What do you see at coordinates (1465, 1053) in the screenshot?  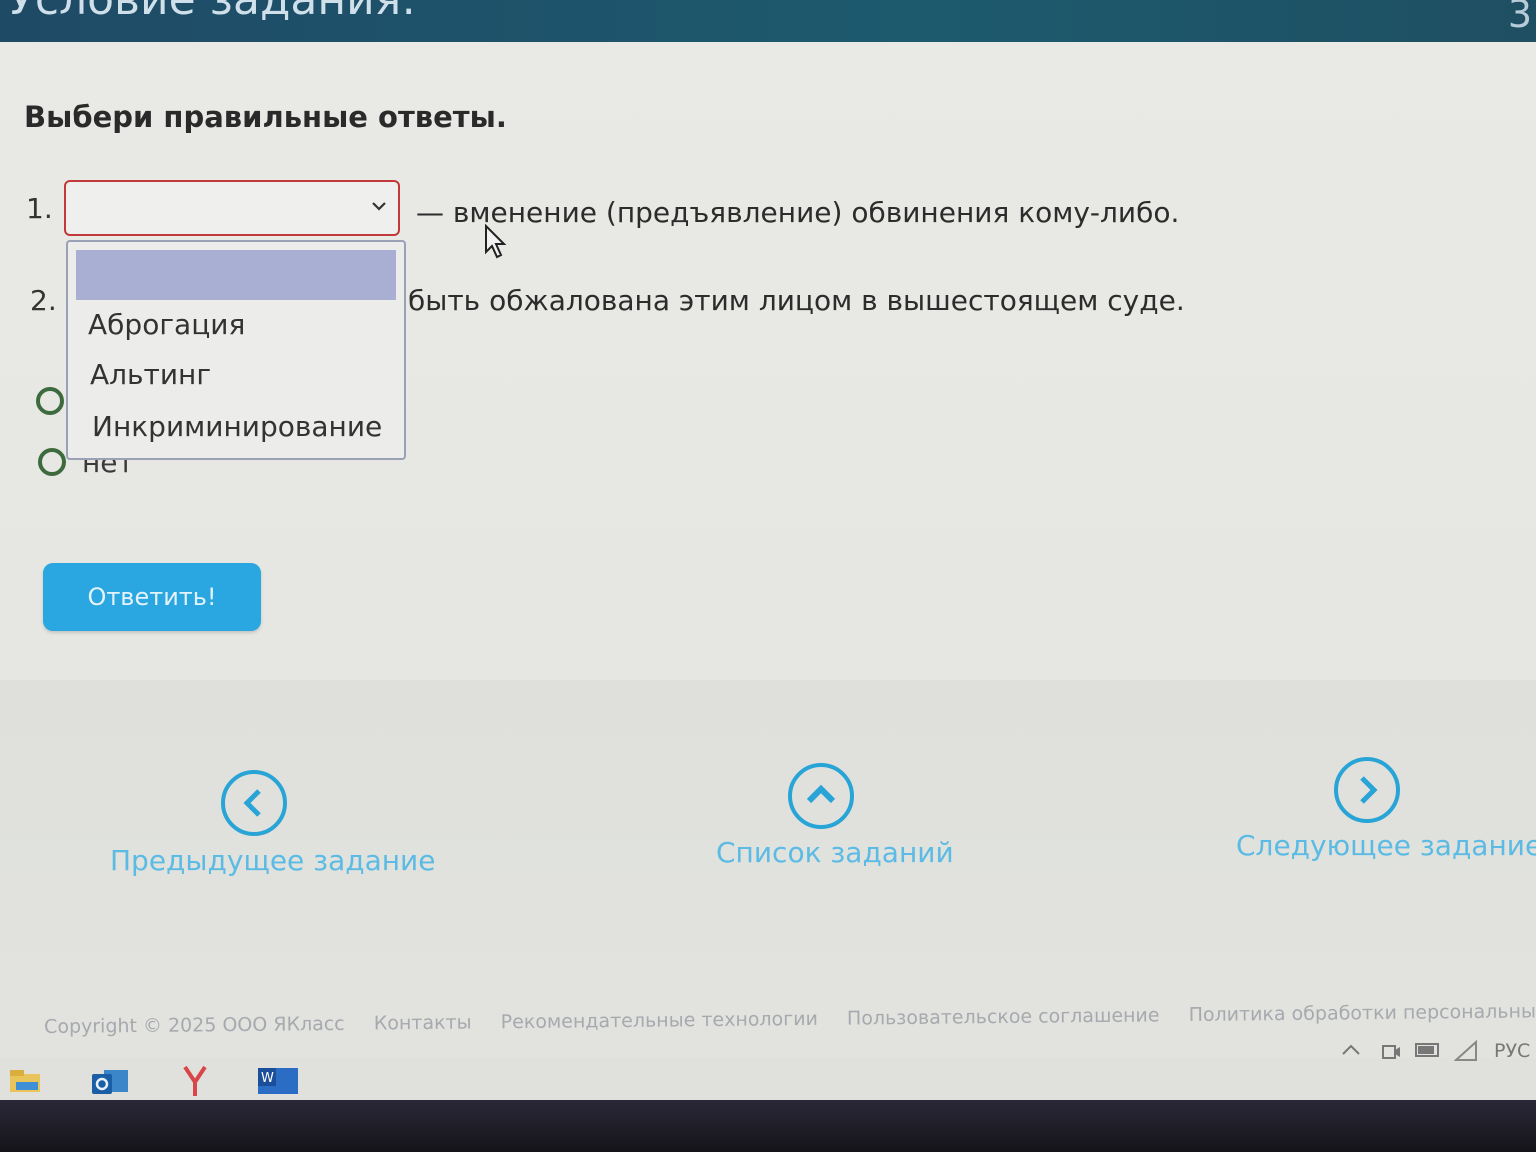 I see `wifi-icon` at bounding box center [1465, 1053].